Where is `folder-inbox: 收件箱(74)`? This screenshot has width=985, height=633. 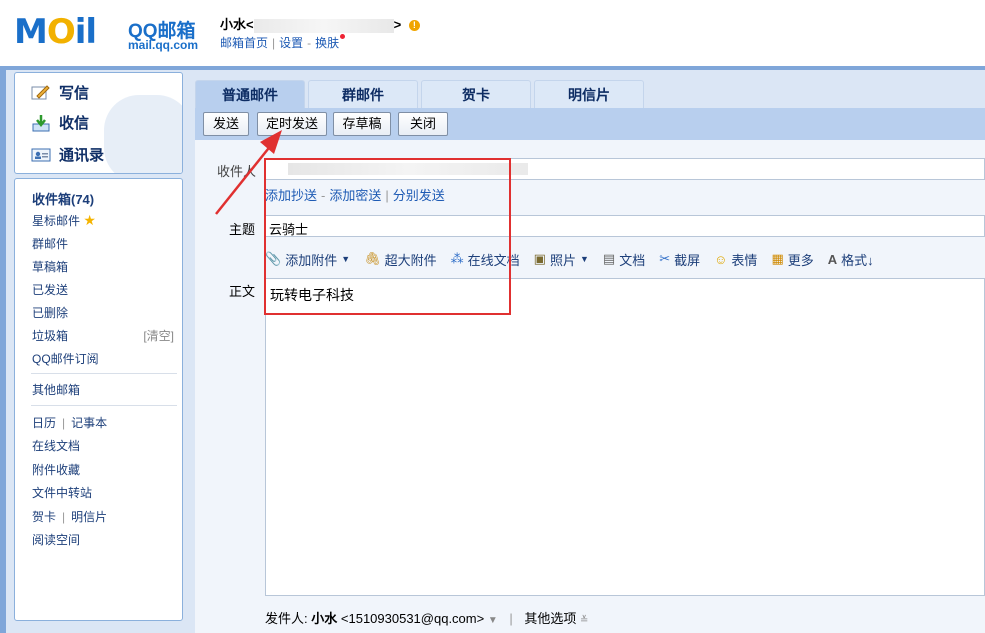
folder-inbox: 收件箱(74) is located at coordinates (63, 198).